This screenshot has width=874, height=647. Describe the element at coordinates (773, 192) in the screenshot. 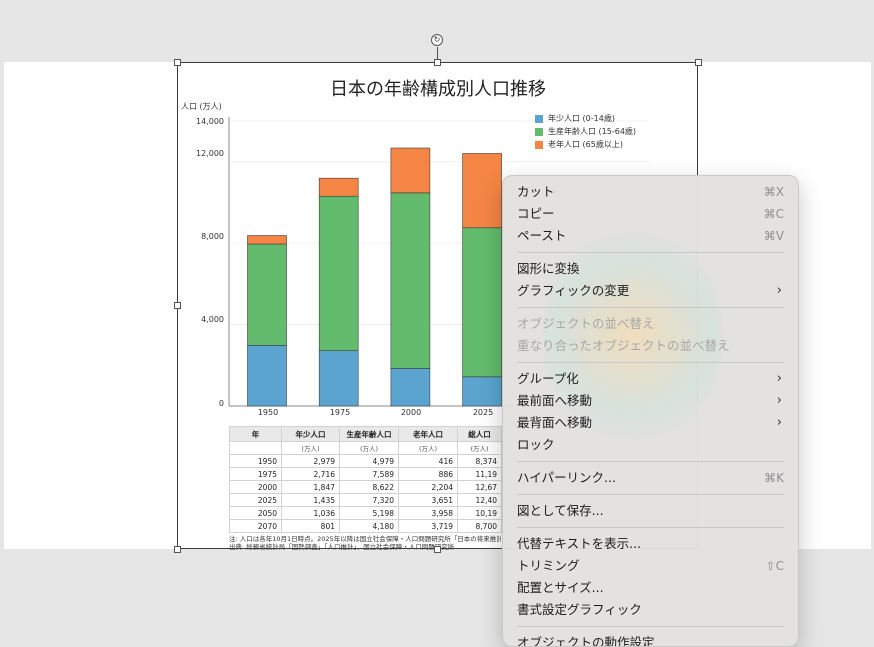

I see `menu-item-shortcut: ⌘X` at that location.